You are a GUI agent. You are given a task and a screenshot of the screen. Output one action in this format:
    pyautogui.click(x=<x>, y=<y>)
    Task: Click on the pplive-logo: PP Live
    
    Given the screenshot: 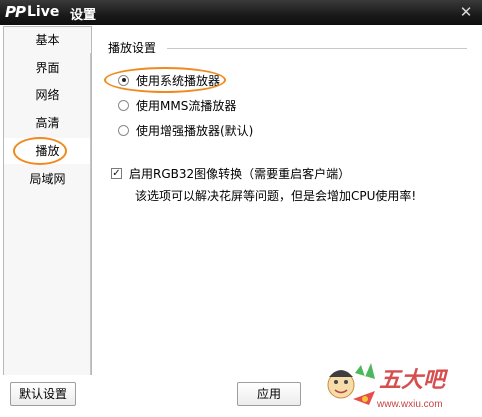 What is the action you would take?
    pyautogui.click(x=32, y=12)
    